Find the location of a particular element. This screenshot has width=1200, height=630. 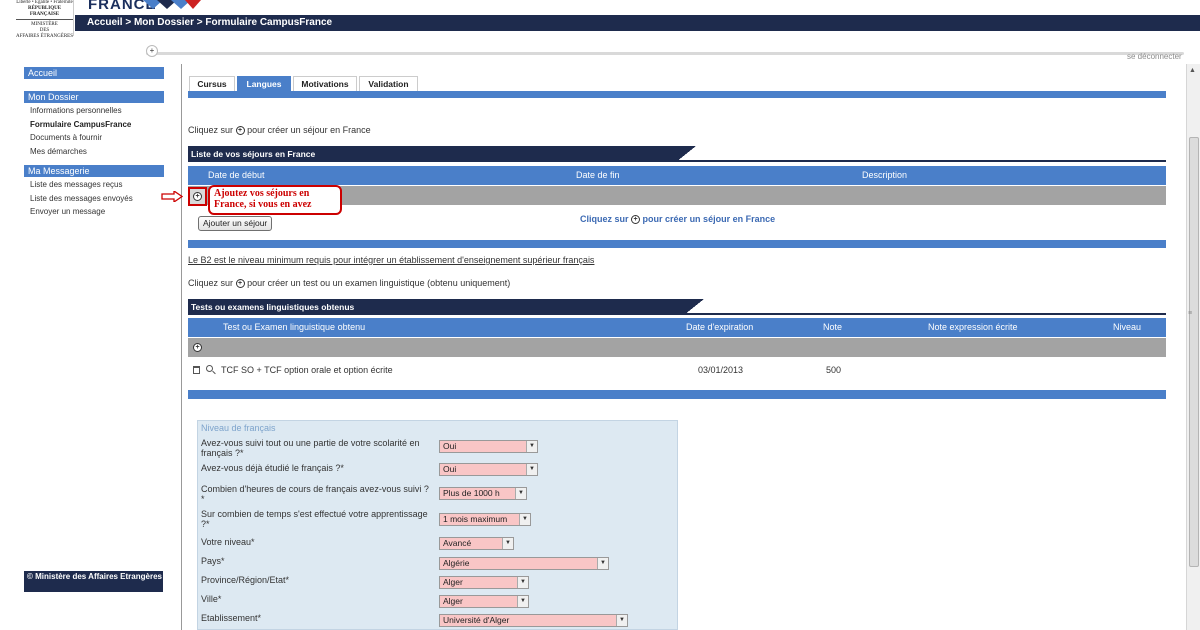

tab-langues: Langues is located at coordinates (264, 83).